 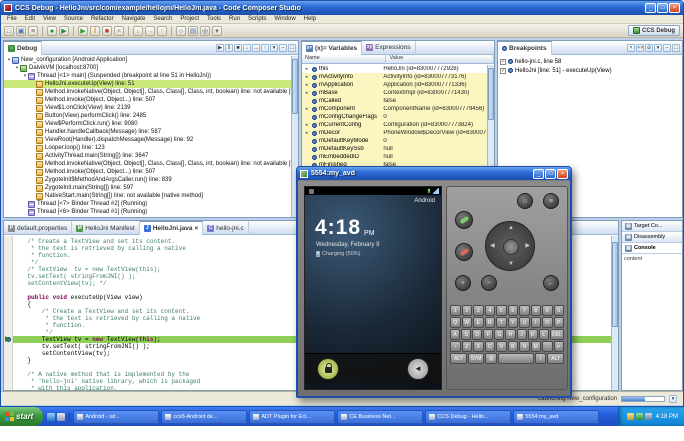 What do you see at coordinates (658, 47) in the screenshot?
I see `bp-menu-icon: ▾` at bounding box center [658, 47].